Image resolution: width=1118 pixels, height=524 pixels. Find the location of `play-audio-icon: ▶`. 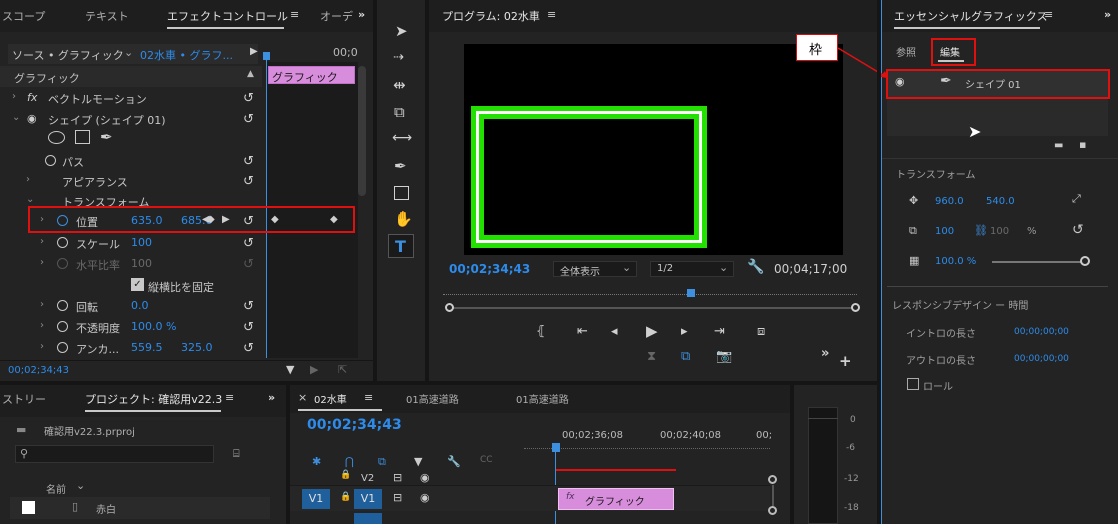

play-audio-icon: ▶ is located at coordinates (314, 369).